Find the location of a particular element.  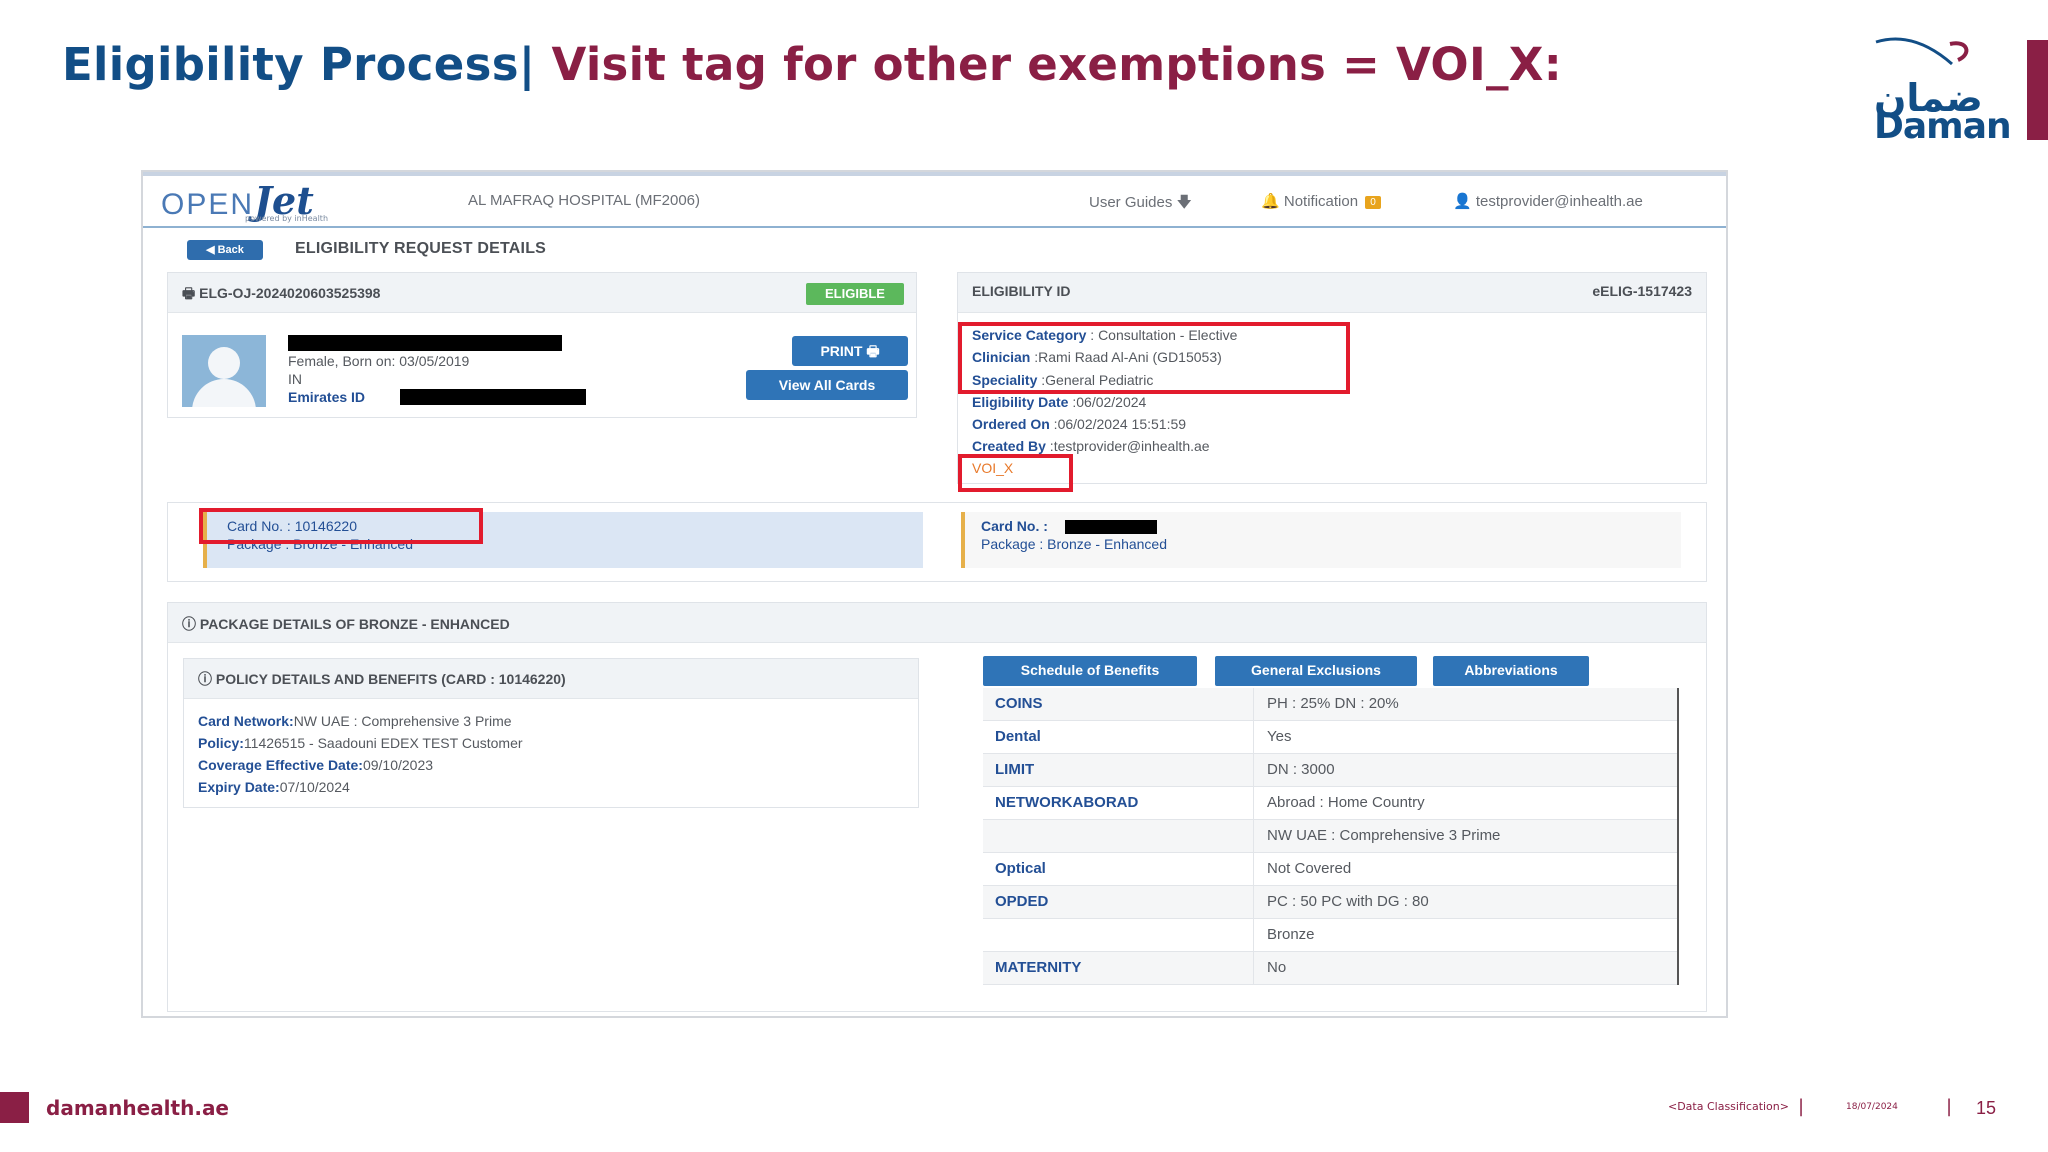

openjet-logo: OPENJet powered by inHealth is located at coordinates (244, 200).